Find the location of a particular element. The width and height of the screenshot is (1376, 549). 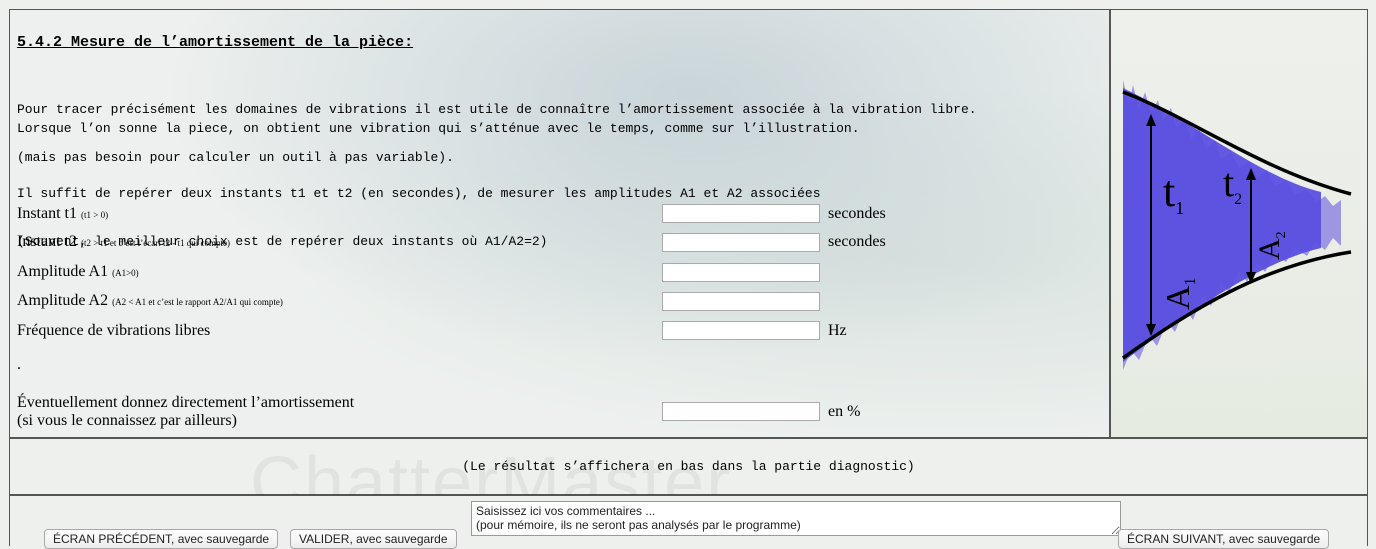

a1-label-text: Amplitude A1 is located at coordinates (63, 271).